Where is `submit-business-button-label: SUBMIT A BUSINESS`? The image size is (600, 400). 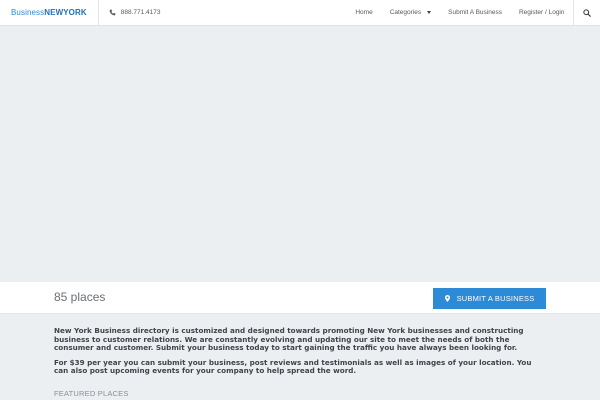 submit-business-button-label: SUBMIT A BUSINESS is located at coordinates (495, 298).